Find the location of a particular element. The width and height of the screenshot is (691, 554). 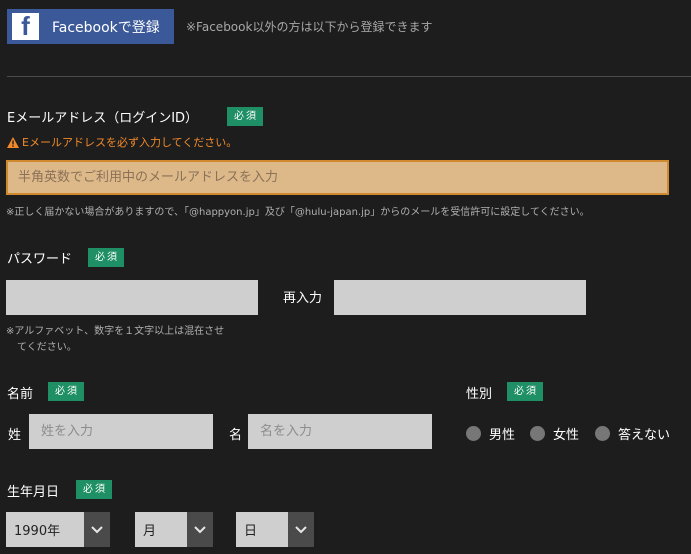

email-error: Eメールアドレスを必ず入力してください。 is located at coordinates (122, 142).